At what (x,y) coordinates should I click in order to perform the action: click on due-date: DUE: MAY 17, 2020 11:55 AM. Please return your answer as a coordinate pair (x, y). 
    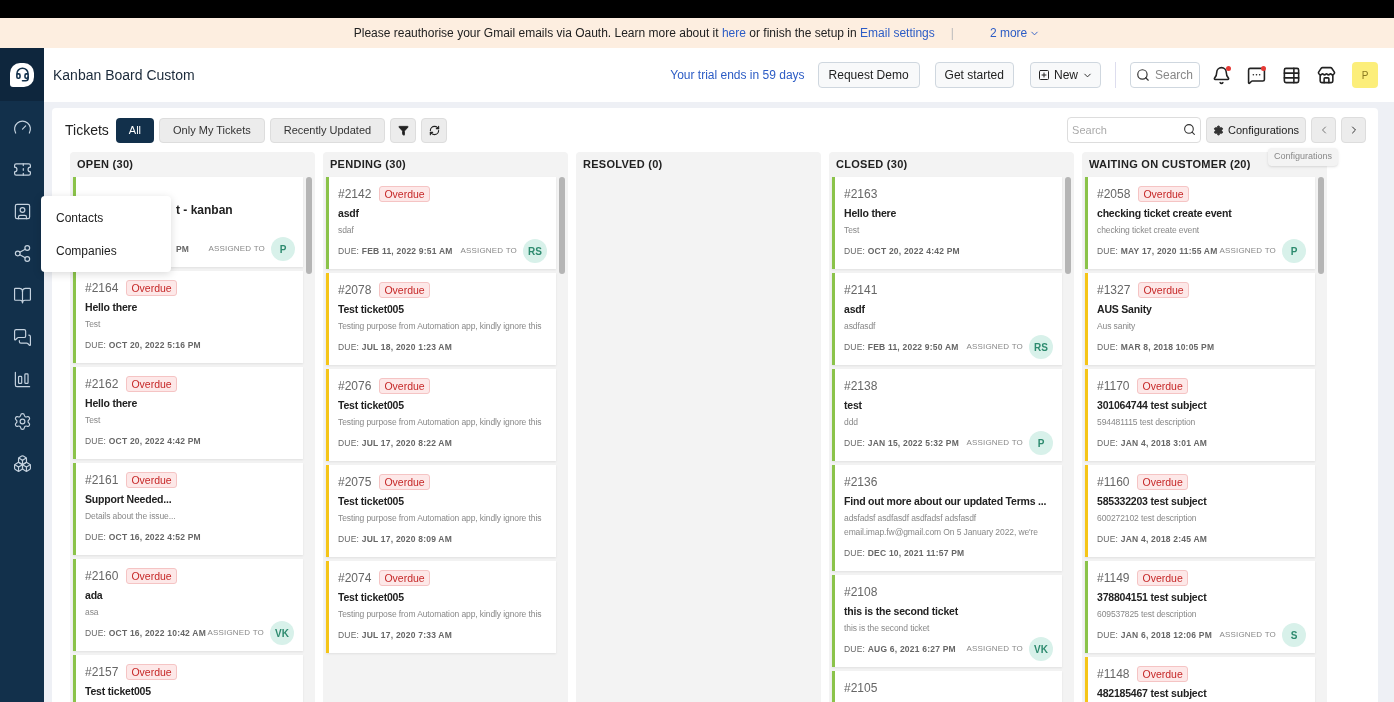
    Looking at the image, I should click on (1157, 251).